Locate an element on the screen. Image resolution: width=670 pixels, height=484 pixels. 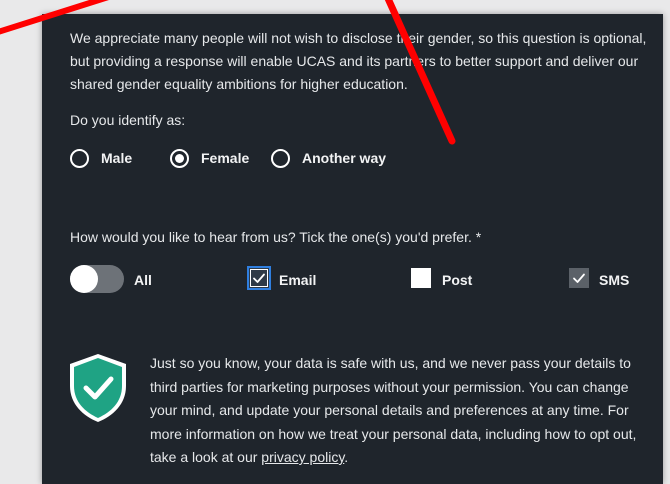
radio-another-way: Another way is located at coordinates (328, 158).